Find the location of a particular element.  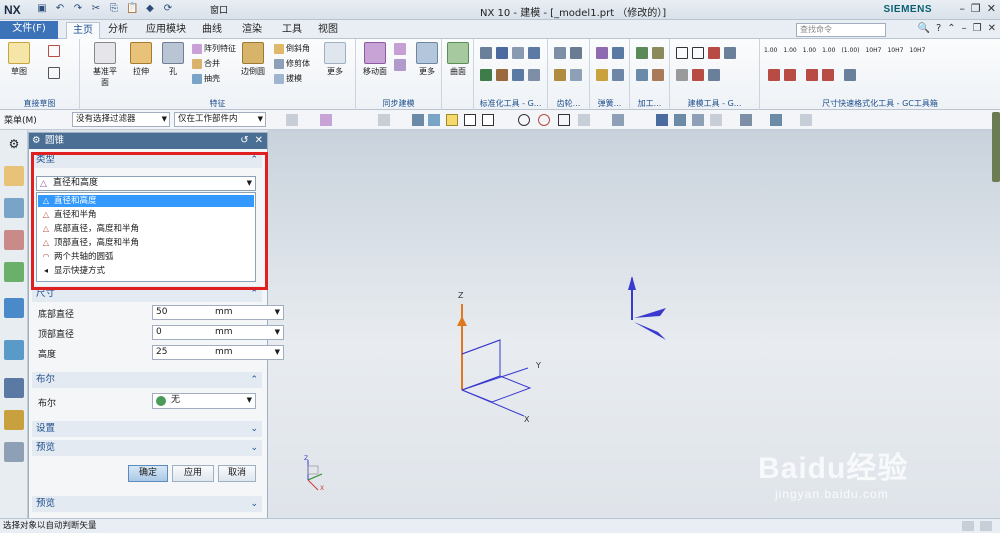

render-style-icon is located at coordinates (746, 120).